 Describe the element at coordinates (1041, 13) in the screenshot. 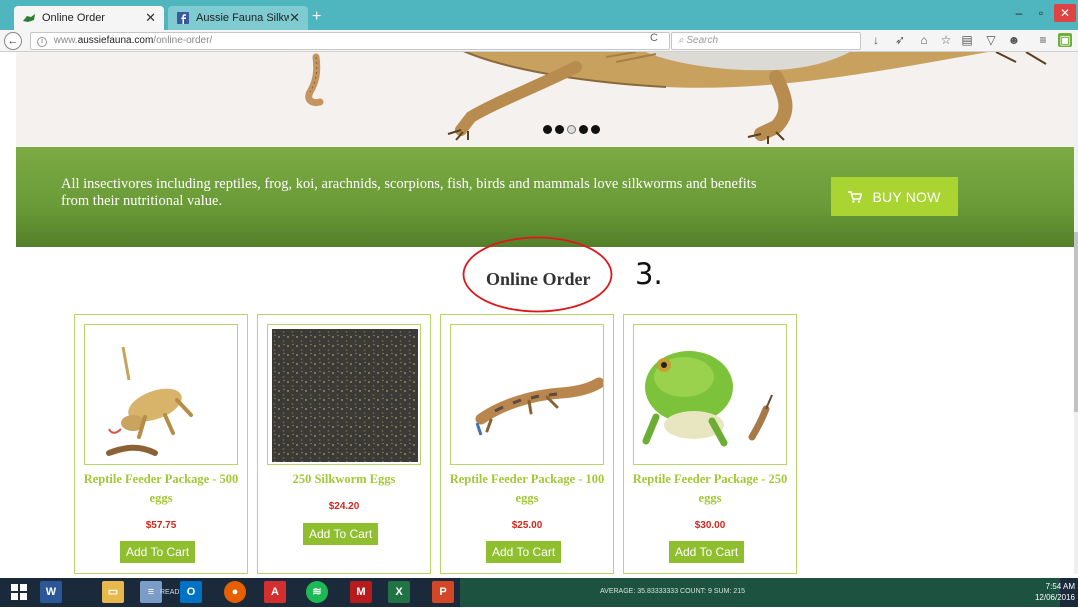

I see `maximize-button: ▫` at that location.